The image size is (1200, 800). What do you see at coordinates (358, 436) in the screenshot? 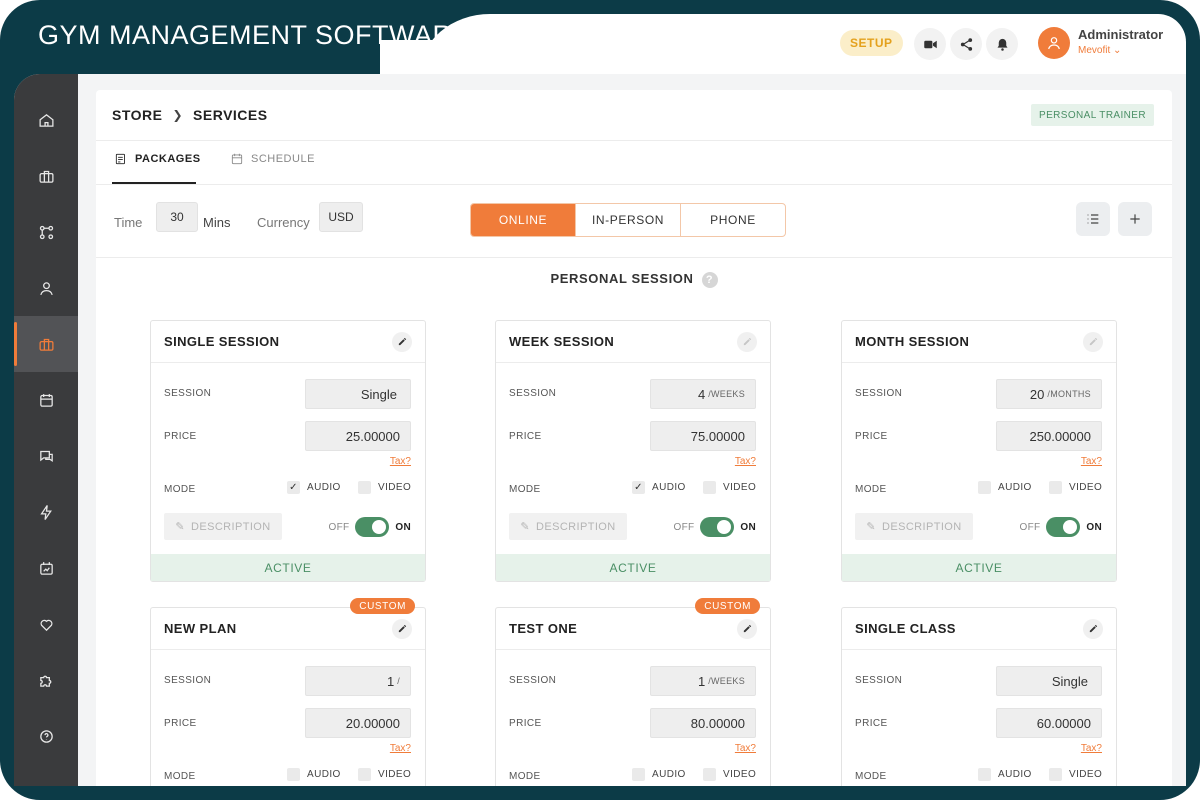
I see `price-field: 25.00000` at bounding box center [358, 436].